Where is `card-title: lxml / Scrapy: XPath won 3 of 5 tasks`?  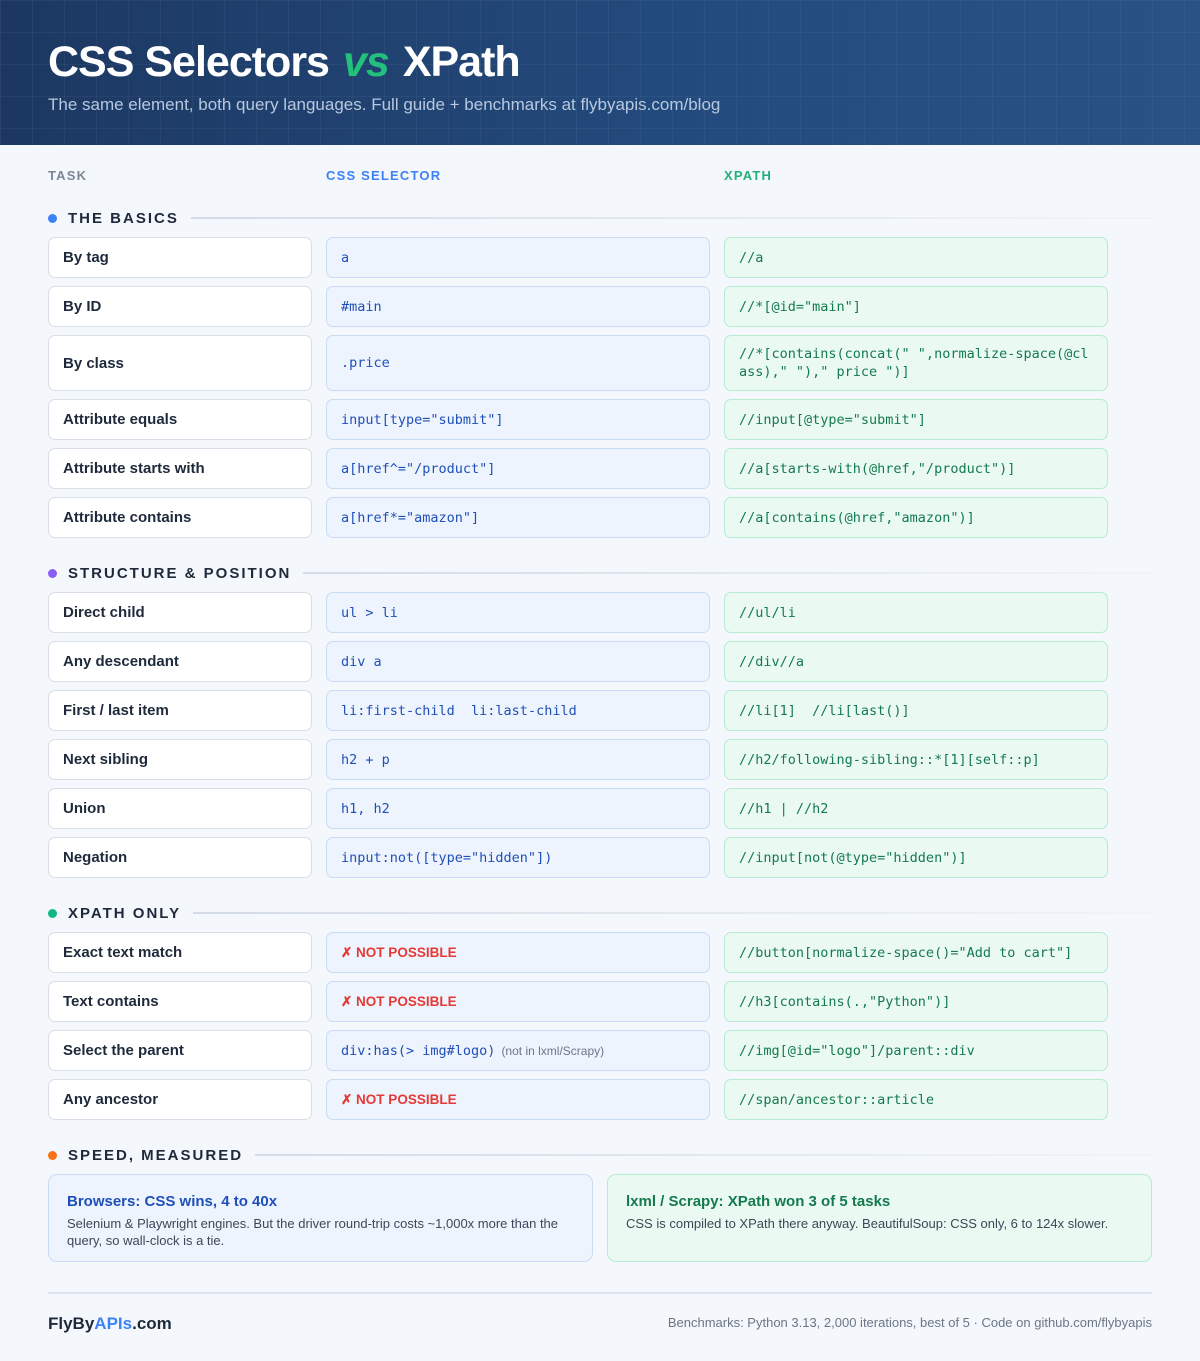 card-title: lxml / Scrapy: XPath won 3 of 5 tasks is located at coordinates (758, 1201).